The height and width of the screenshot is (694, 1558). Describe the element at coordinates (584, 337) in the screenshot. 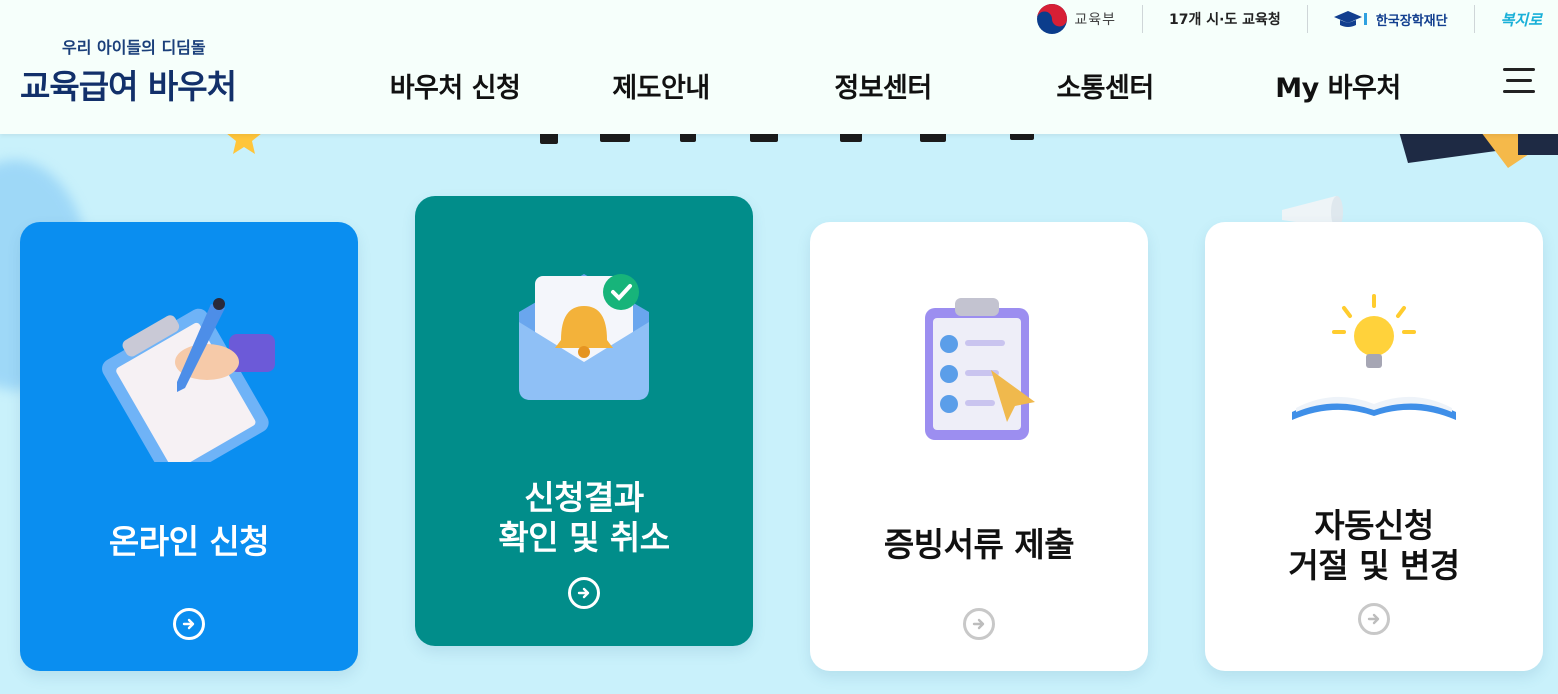

I see `envelope-bell-icon` at that location.